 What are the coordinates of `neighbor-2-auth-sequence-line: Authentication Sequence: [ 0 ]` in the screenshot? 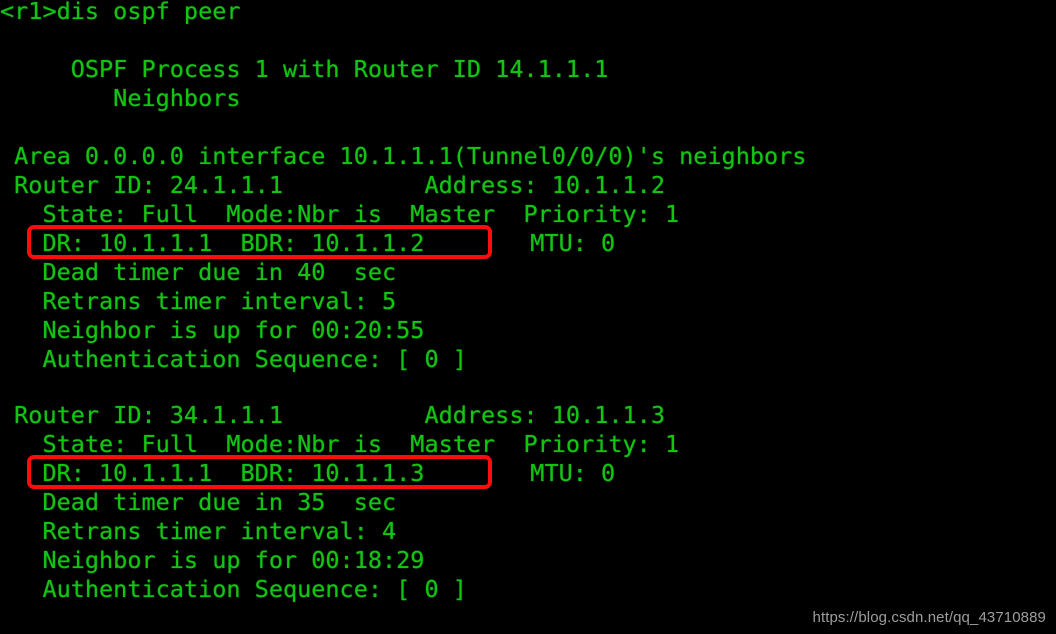 It's located at (233, 589).